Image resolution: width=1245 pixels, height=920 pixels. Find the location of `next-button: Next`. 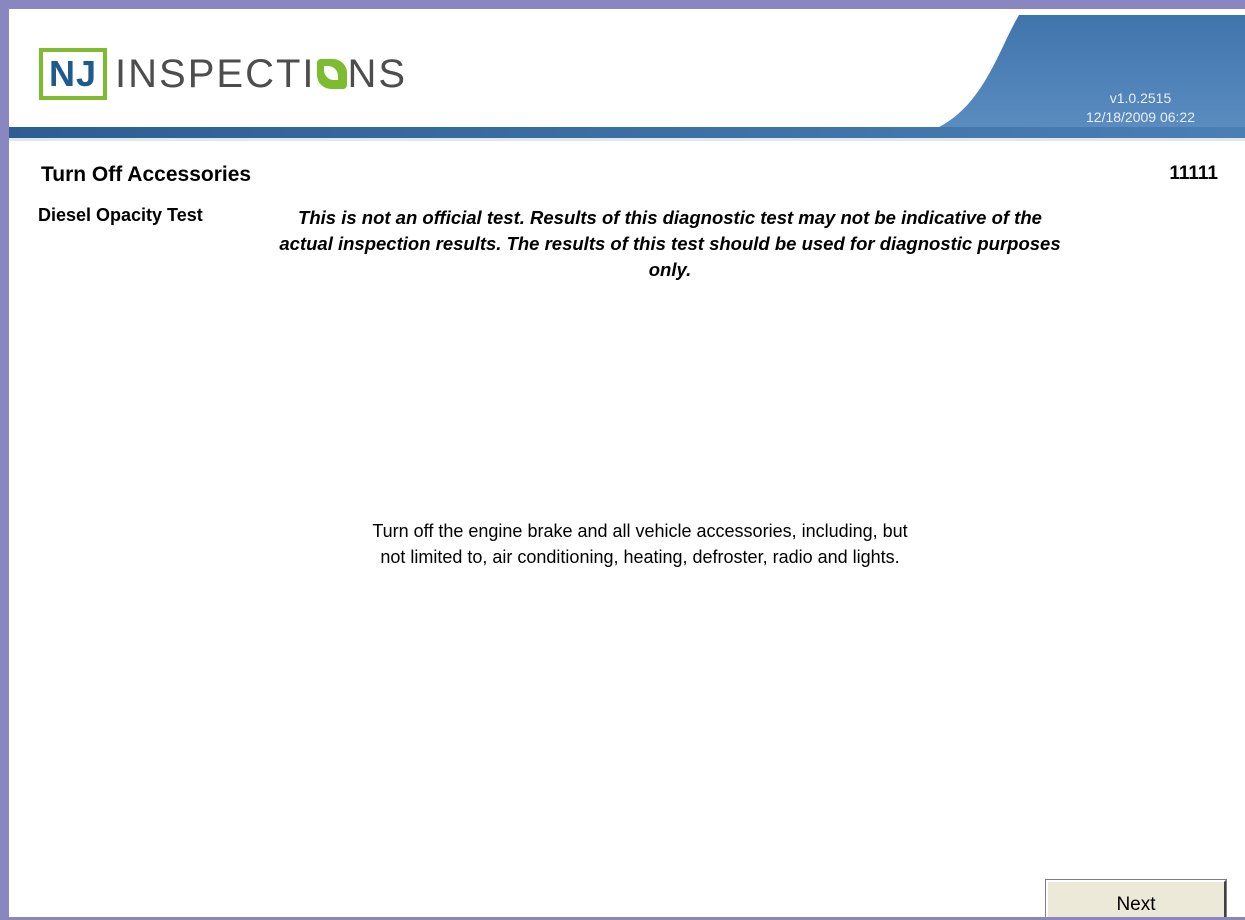

next-button: Next is located at coordinates (1136, 899).